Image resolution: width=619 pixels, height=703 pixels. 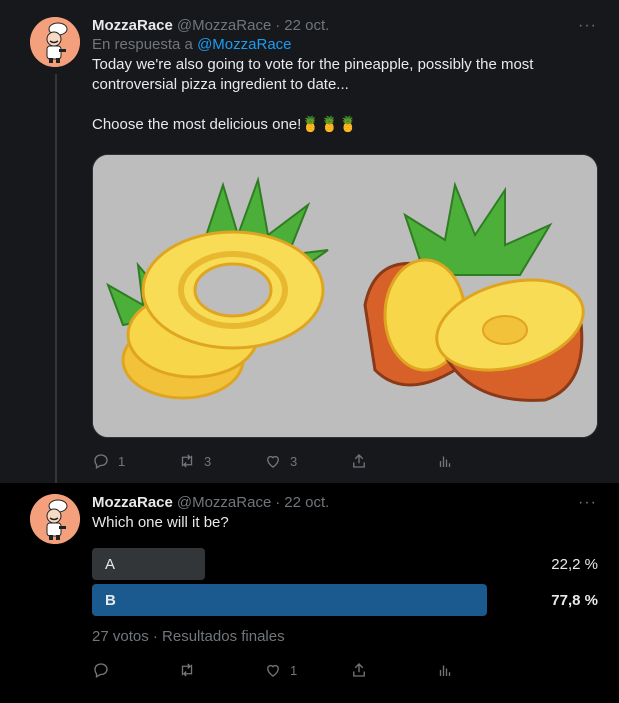 What do you see at coordinates (208, 461) in the screenshot?
I see `retweet-count: 3` at bounding box center [208, 461].